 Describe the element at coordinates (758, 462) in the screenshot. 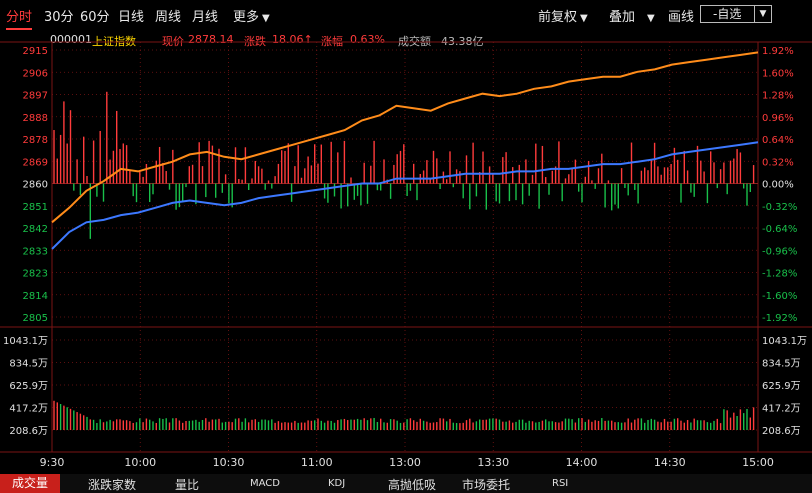

I see `x-tick-label: 15:00` at that location.